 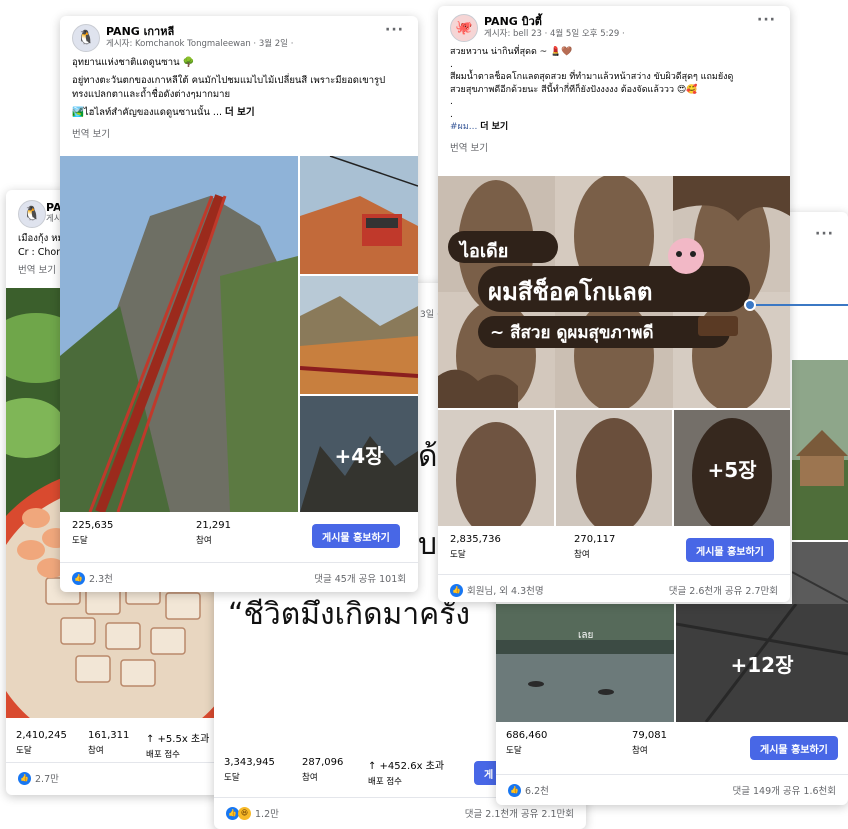 I want to click on reaction-summary: 👍 😆 1.2만, so click(x=252, y=813).